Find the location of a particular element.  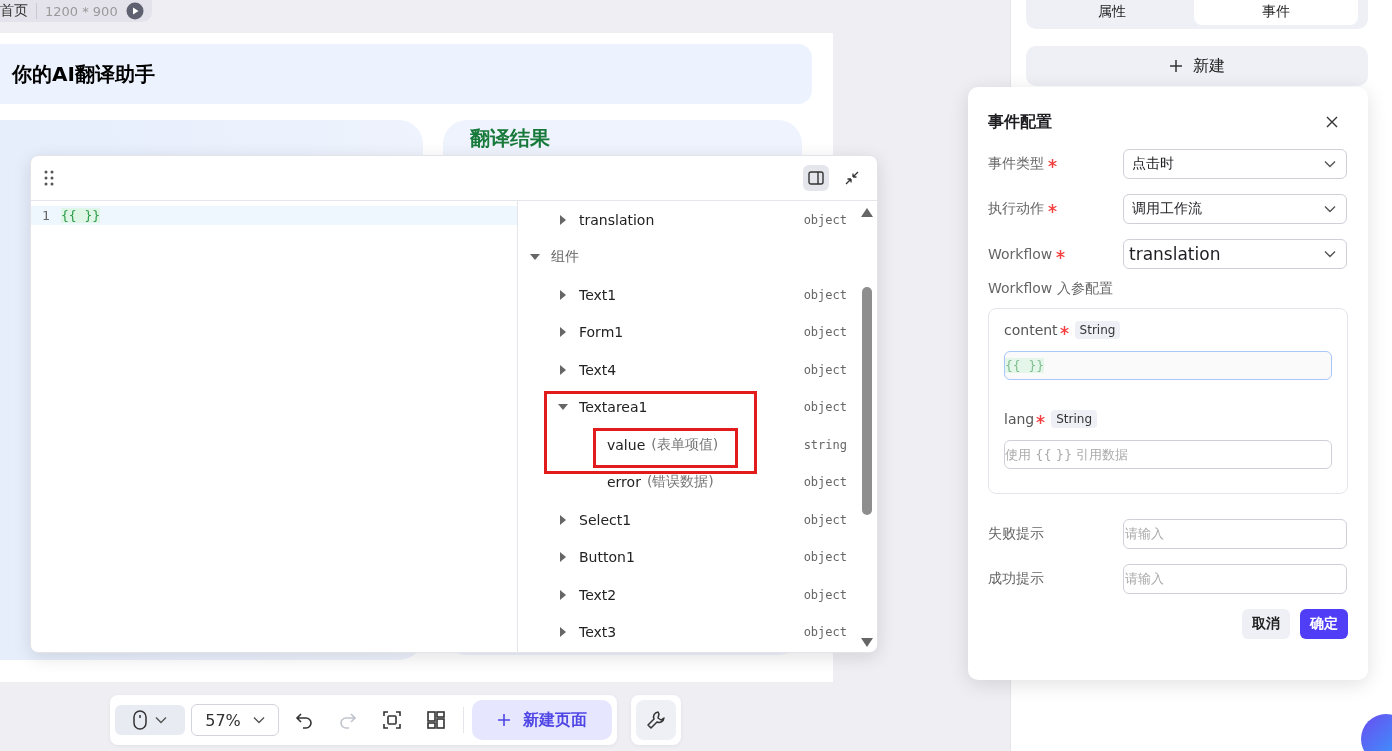

new-event-button: 新建 is located at coordinates (1197, 66).